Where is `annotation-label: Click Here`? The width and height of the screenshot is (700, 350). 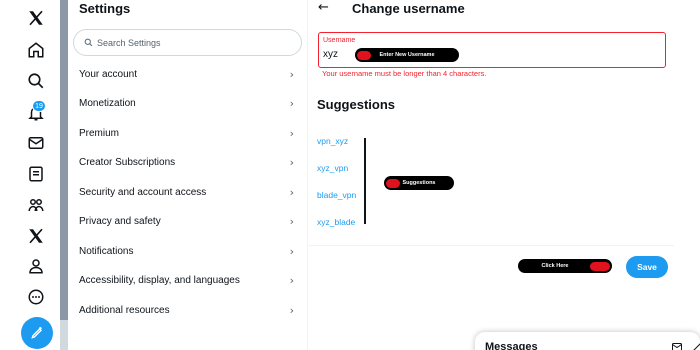 annotation-label: Click Here is located at coordinates (555, 266).